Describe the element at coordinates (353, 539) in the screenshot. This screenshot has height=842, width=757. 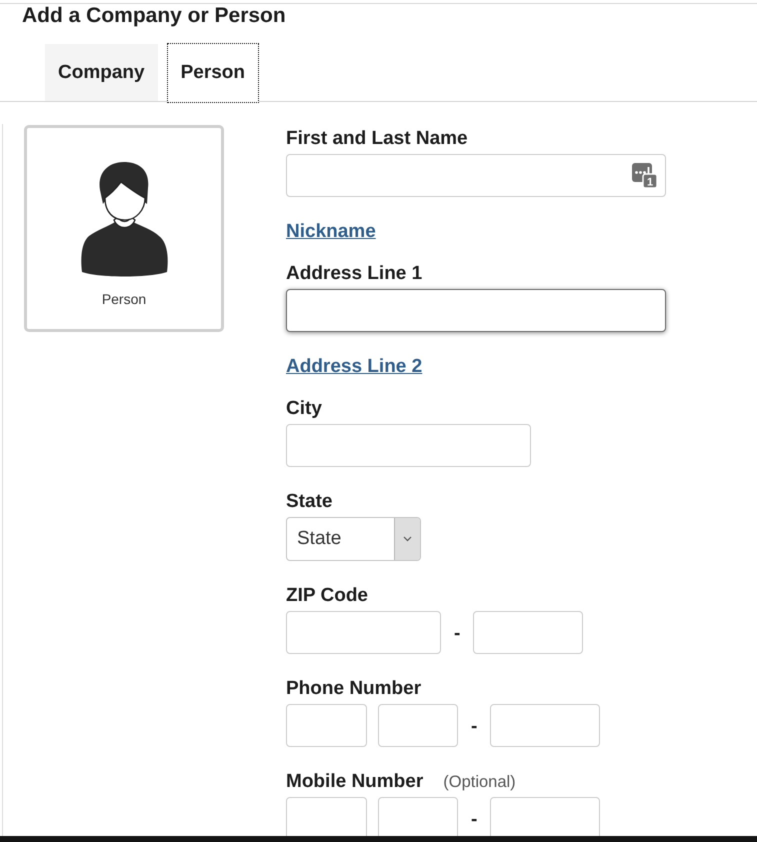
I see `dropdown-select: State` at that location.